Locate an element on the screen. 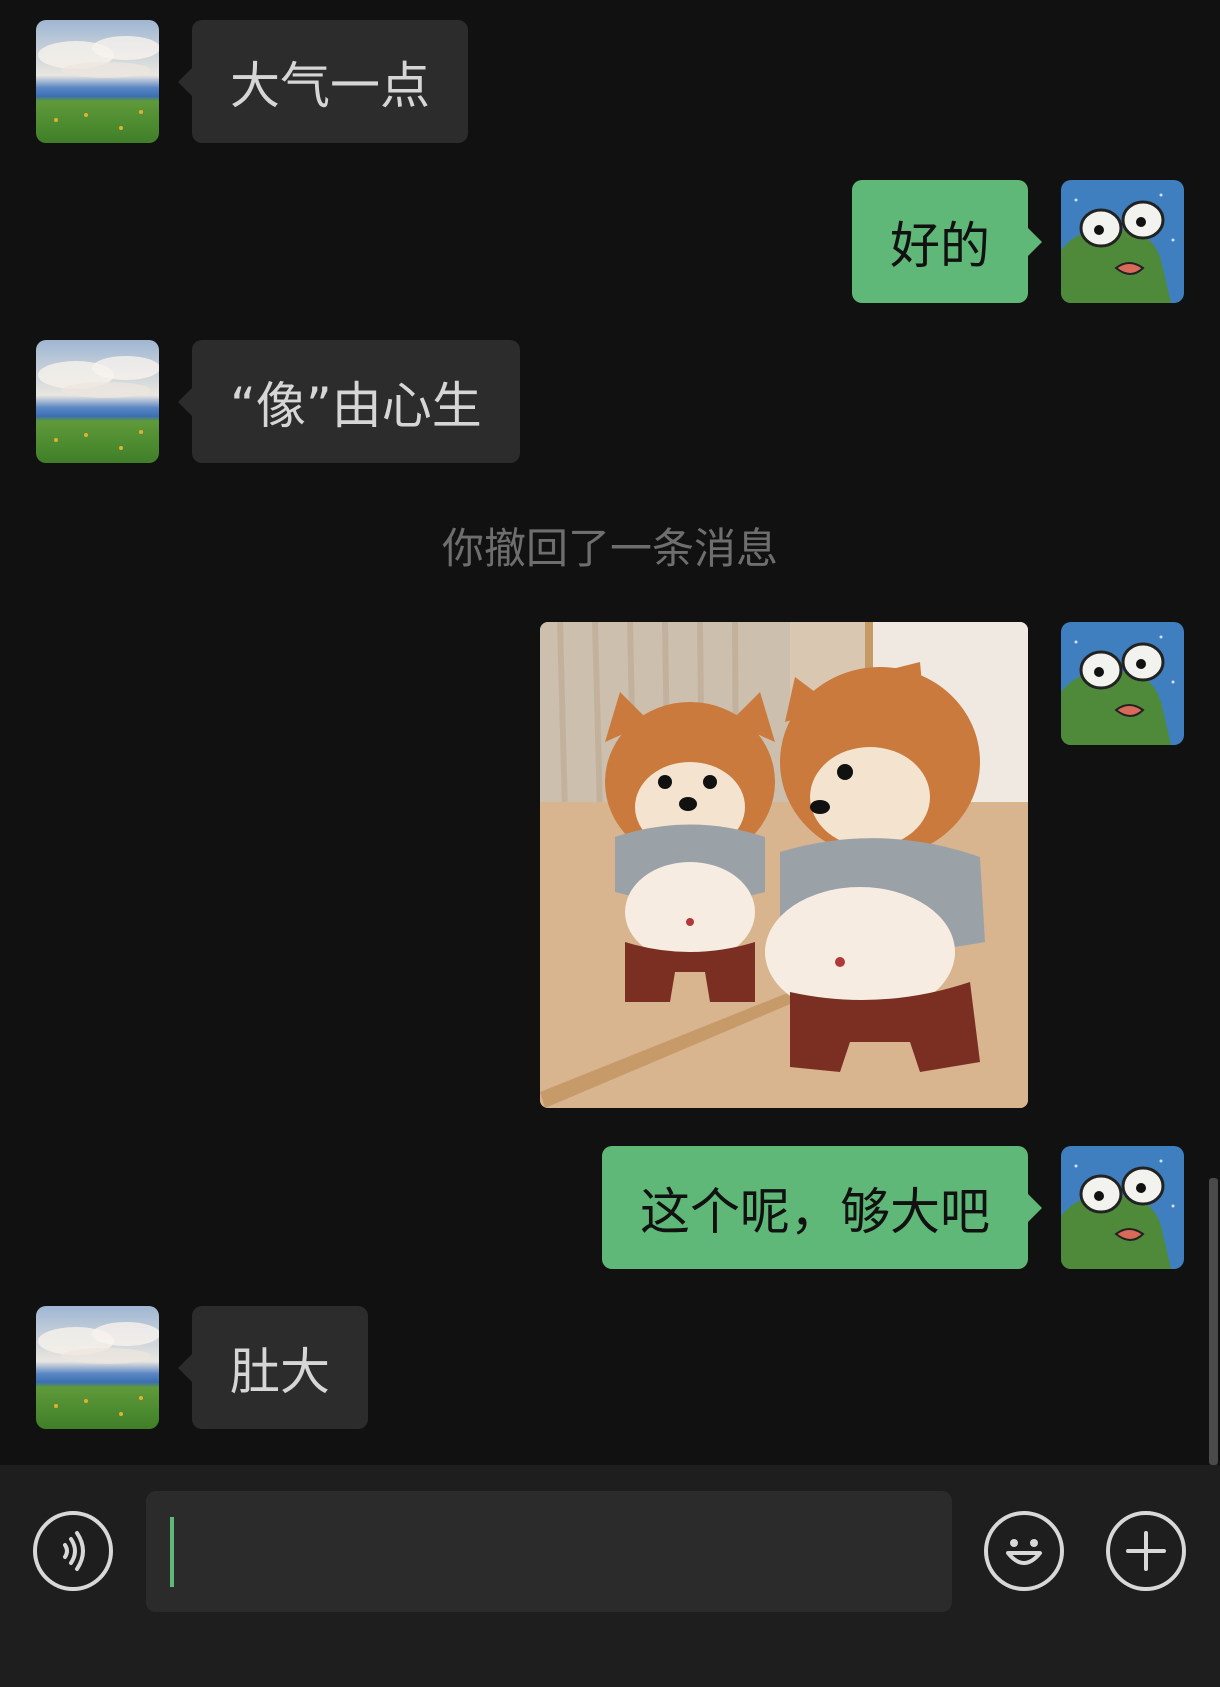 The image size is (1220, 1687). sent-image-message is located at coordinates (784, 865).